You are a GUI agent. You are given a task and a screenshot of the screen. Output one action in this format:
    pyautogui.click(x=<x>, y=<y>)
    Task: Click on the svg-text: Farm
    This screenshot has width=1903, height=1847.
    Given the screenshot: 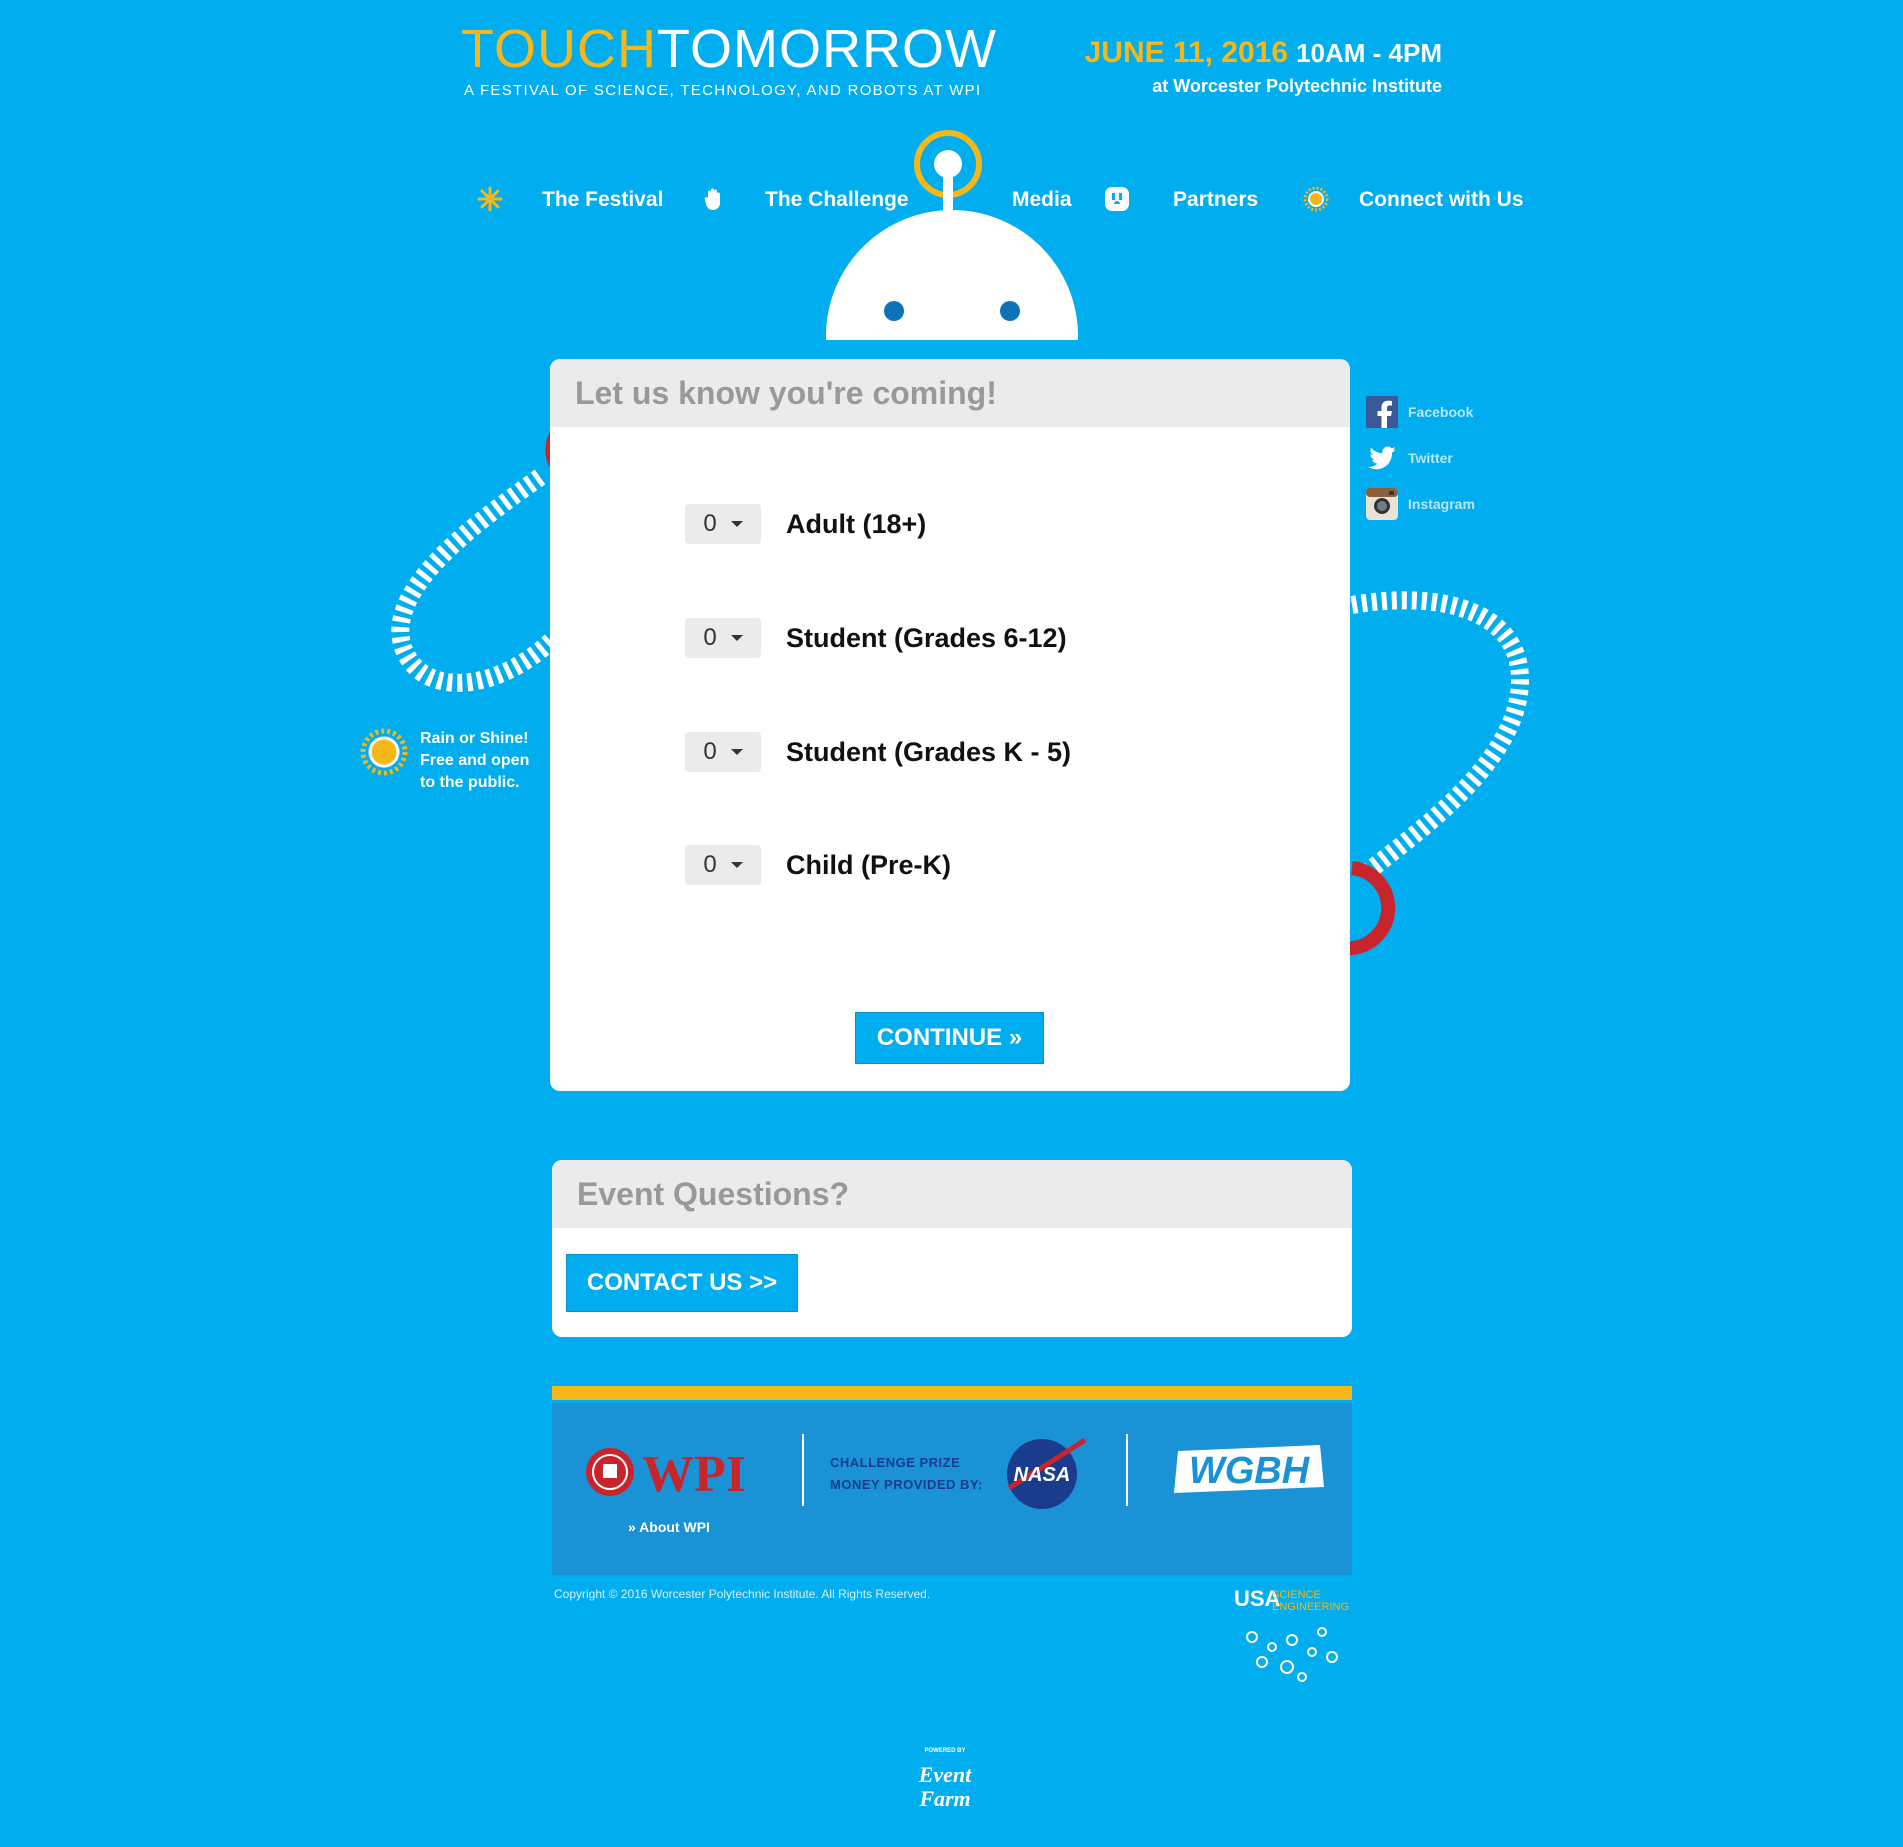 What is the action you would take?
    pyautogui.click(x=944, y=1798)
    